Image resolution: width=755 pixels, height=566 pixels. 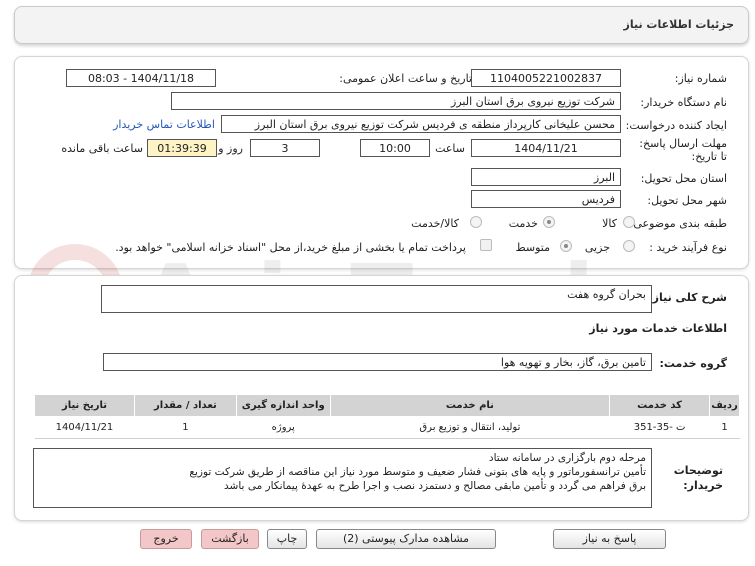 I want to click on cell-row: 1, so click(x=724, y=427).